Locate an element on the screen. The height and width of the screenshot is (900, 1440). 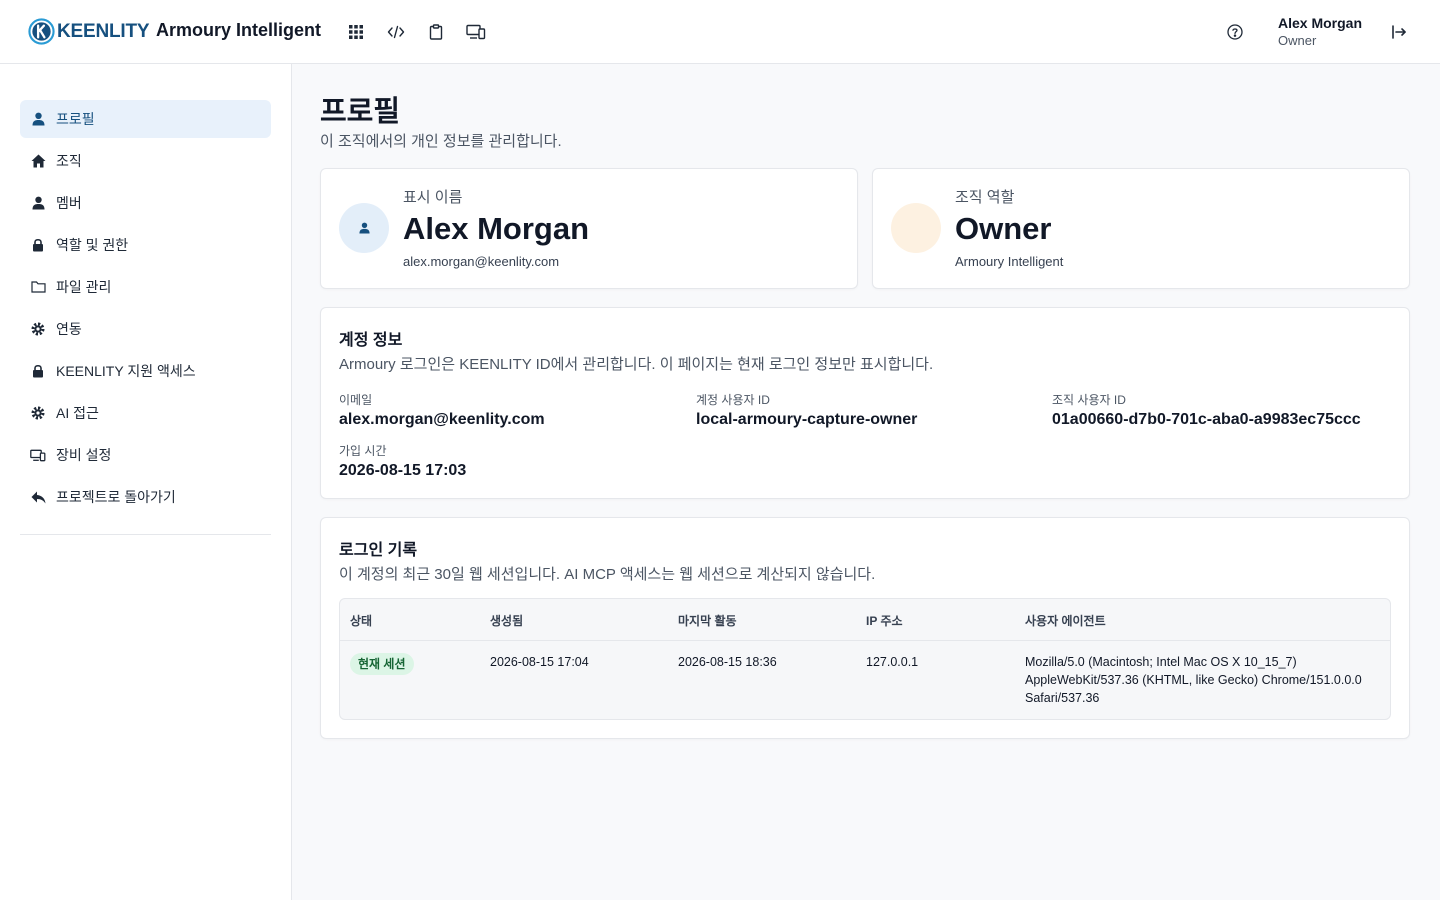
sidebar-item-files: 파일 관리 is located at coordinates (145, 287).